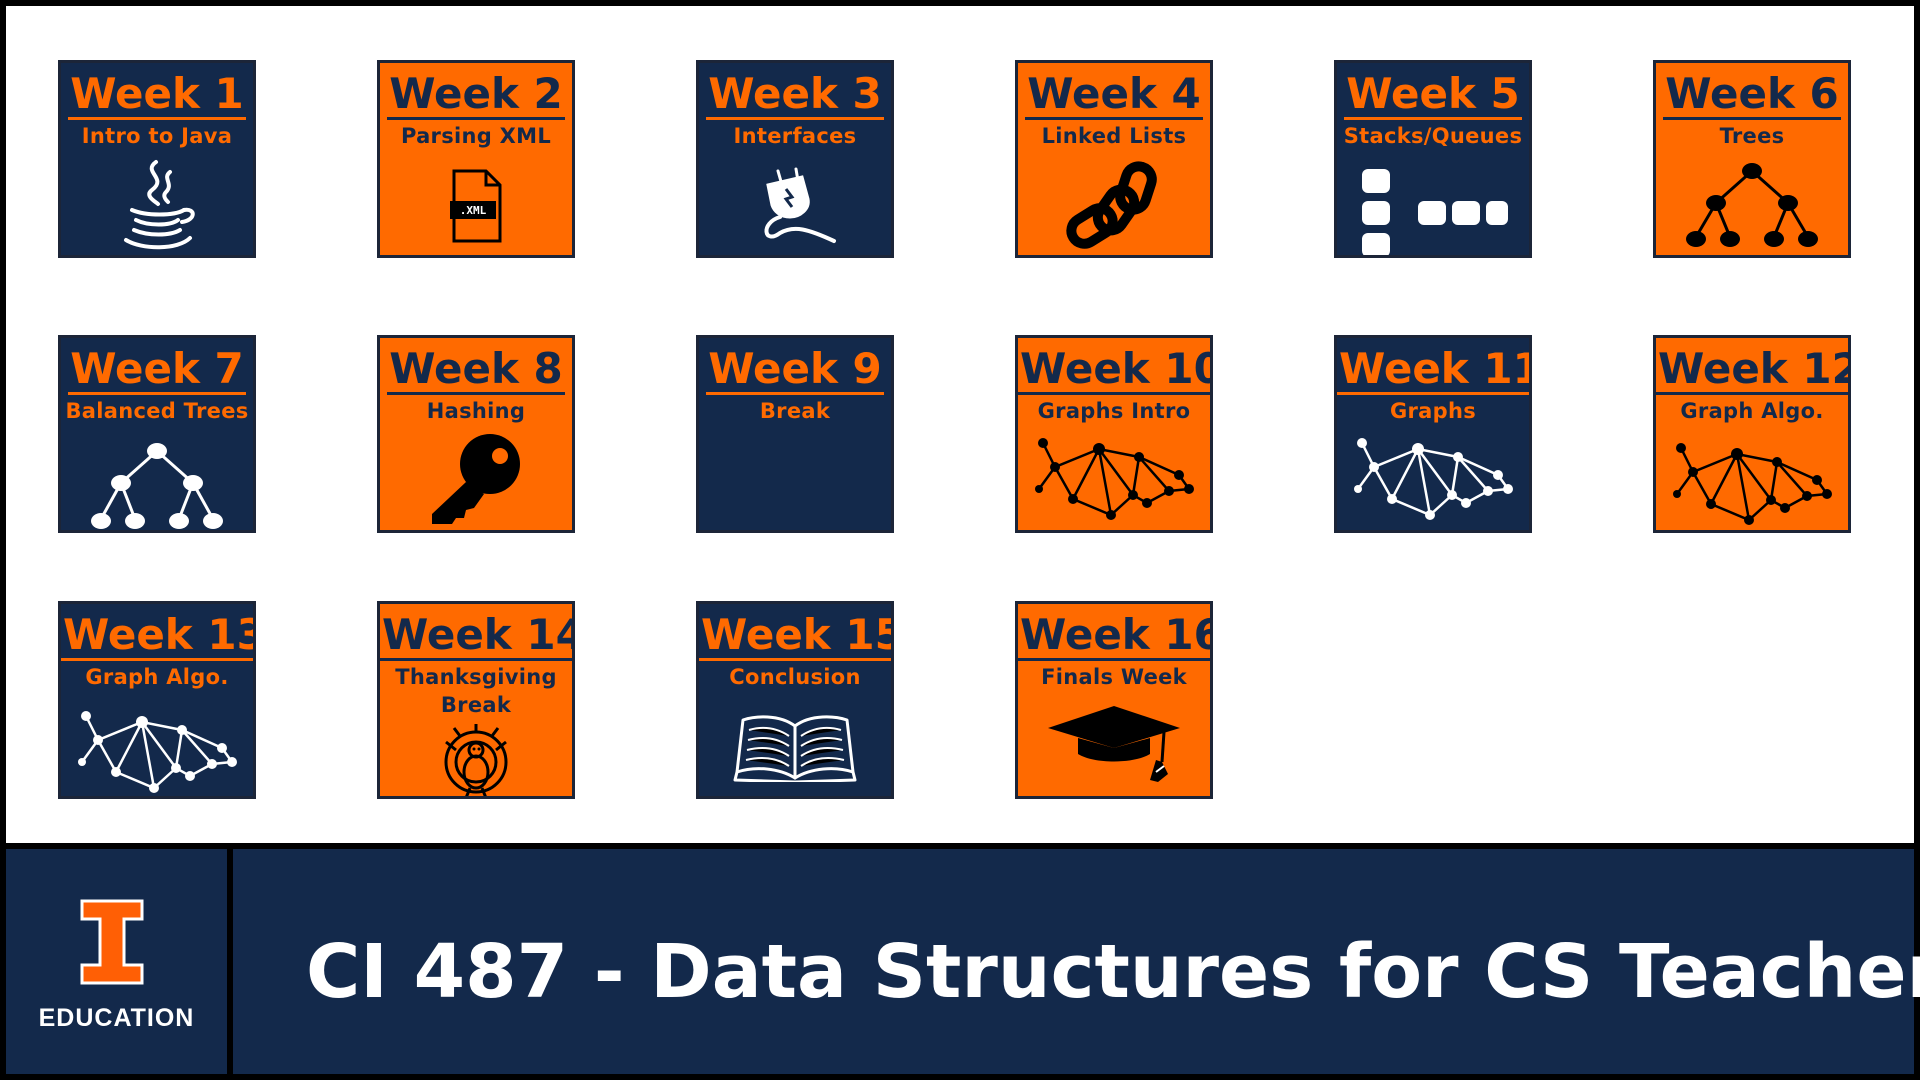 Image resolution: width=1920 pixels, height=1080 pixels. What do you see at coordinates (795, 636) in the screenshot?
I see `week-label: Week 15` at bounding box center [795, 636].